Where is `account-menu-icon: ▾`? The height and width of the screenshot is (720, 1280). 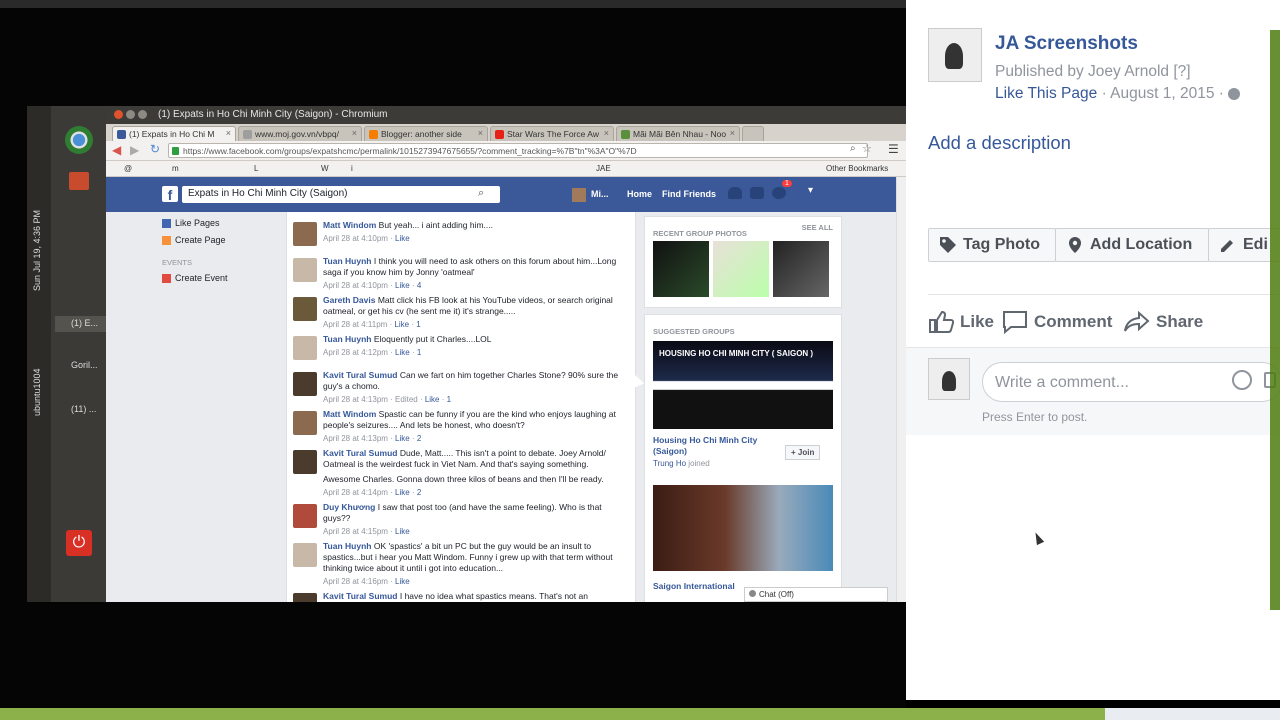
account-menu-icon: ▾ is located at coordinates (810, 190).